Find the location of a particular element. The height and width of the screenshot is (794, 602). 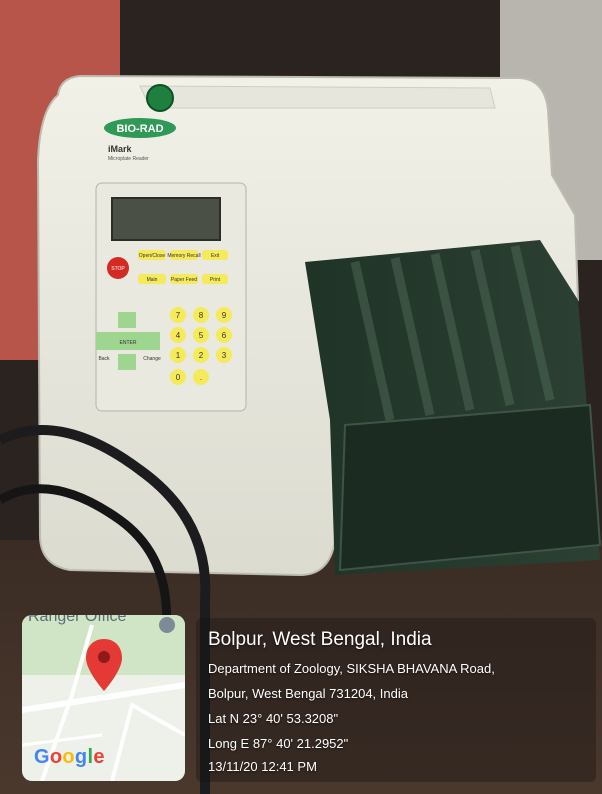

model-name: iMark is located at coordinates (120, 149).